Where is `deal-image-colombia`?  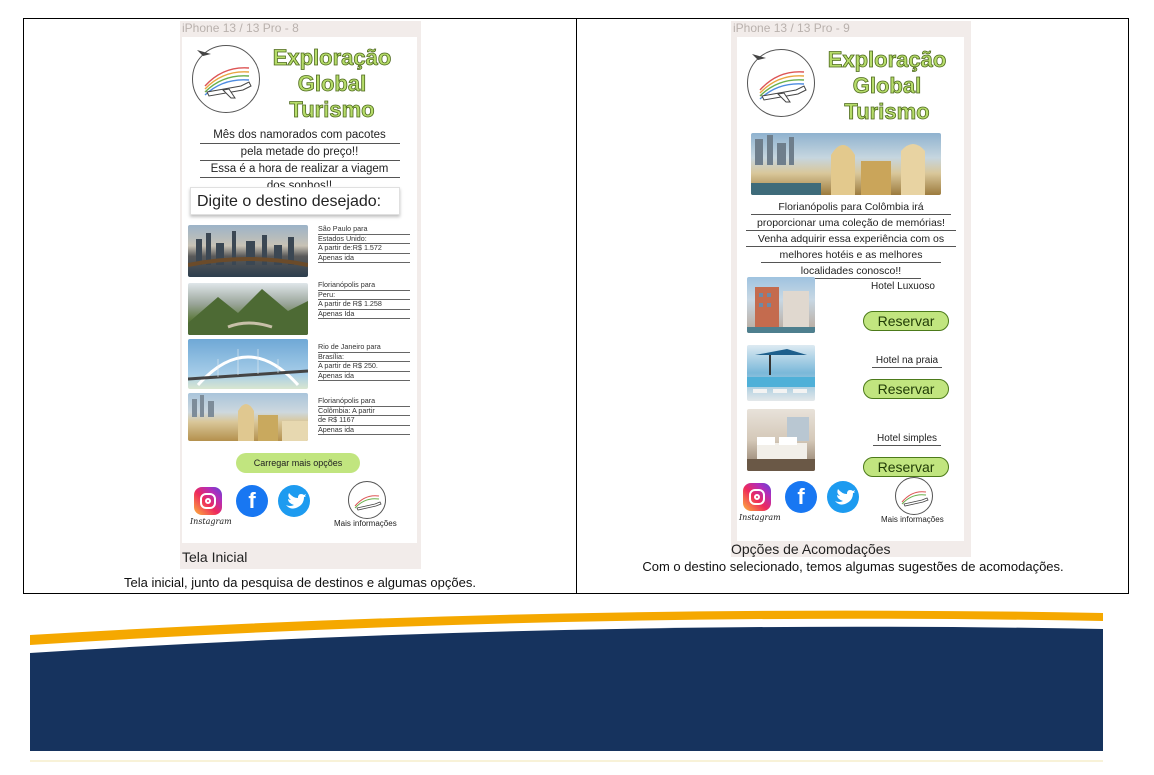 deal-image-colombia is located at coordinates (248, 417).